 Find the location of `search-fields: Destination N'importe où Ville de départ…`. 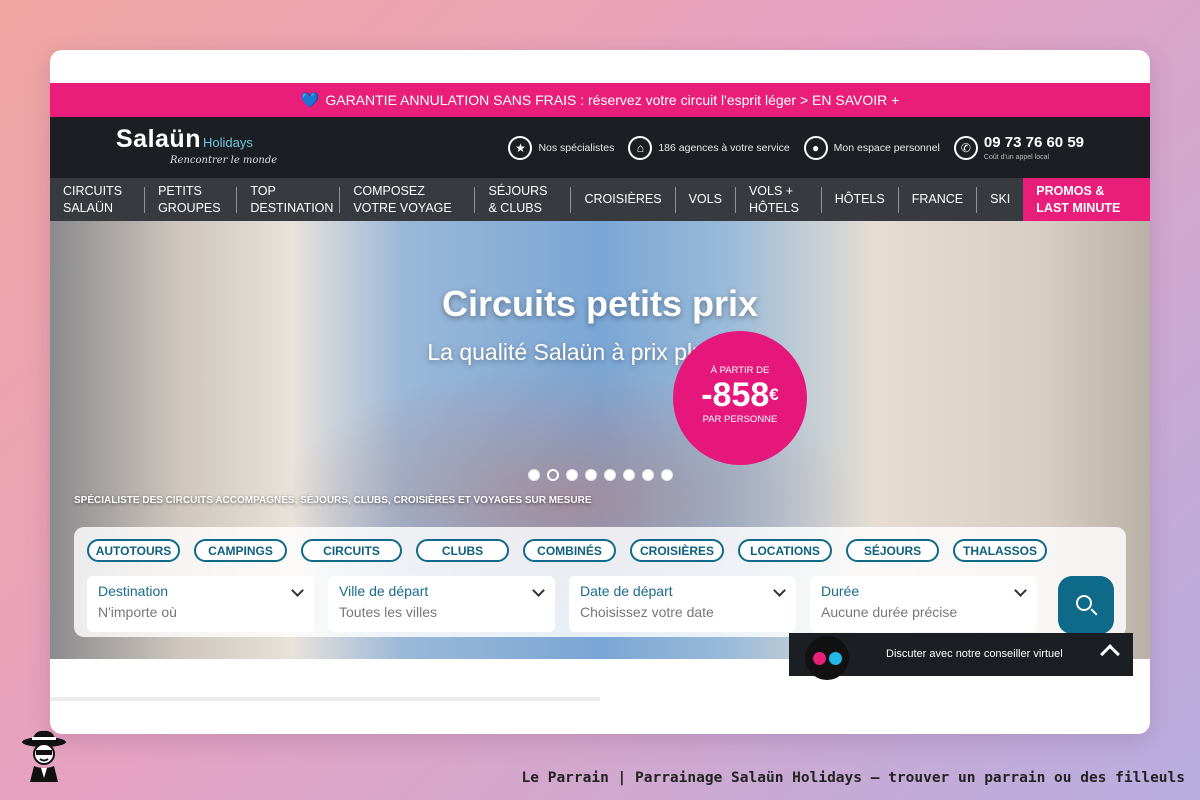

search-fields: Destination N'importe où Ville de départ… is located at coordinates (562, 604).